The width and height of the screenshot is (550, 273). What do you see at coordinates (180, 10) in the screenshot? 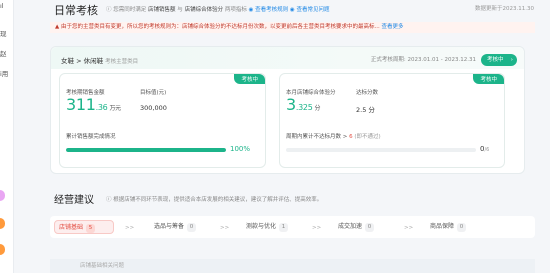
I see `note-and: 与` at bounding box center [180, 10].